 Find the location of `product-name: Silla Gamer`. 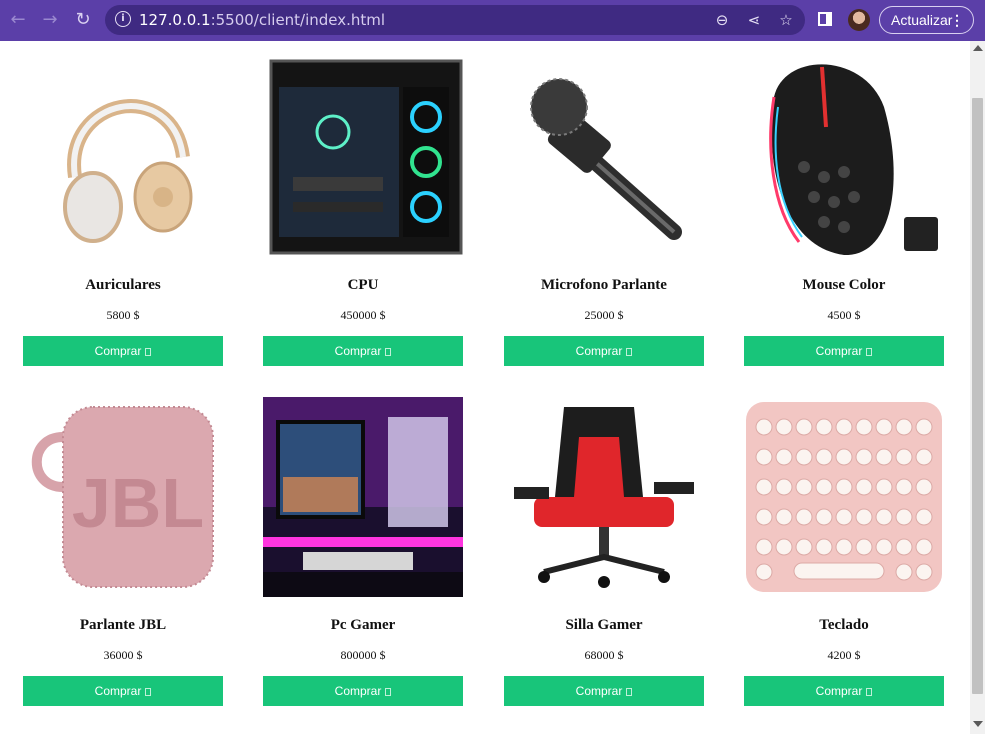

product-name: Silla Gamer is located at coordinates (604, 625).